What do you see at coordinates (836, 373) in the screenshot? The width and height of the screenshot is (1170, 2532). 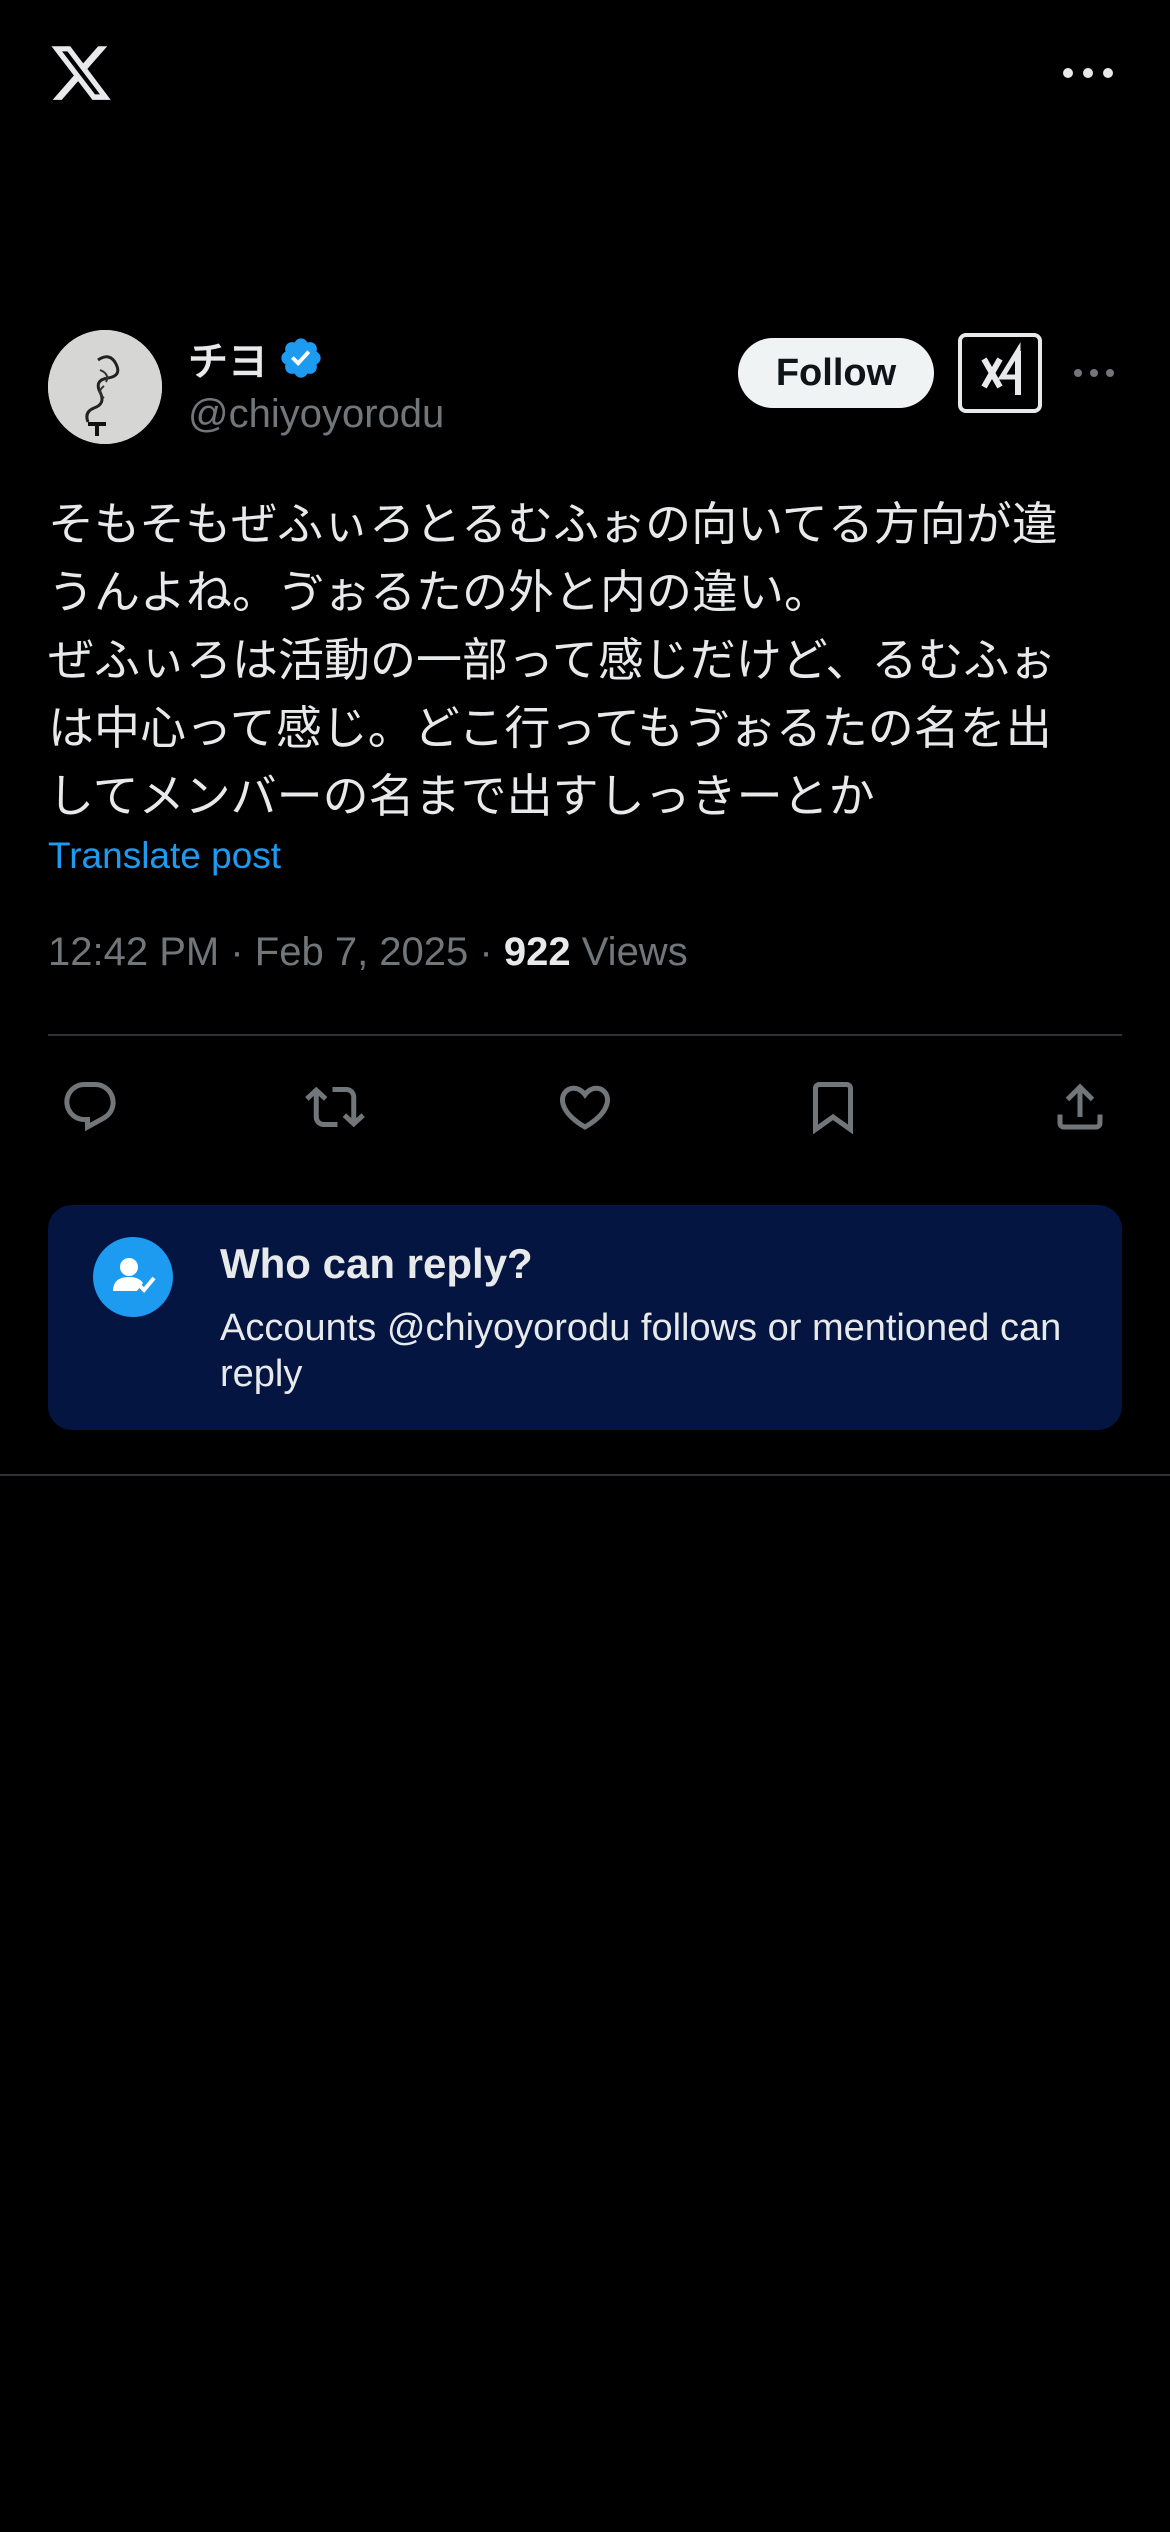 I see `follow-button: Follow` at bounding box center [836, 373].